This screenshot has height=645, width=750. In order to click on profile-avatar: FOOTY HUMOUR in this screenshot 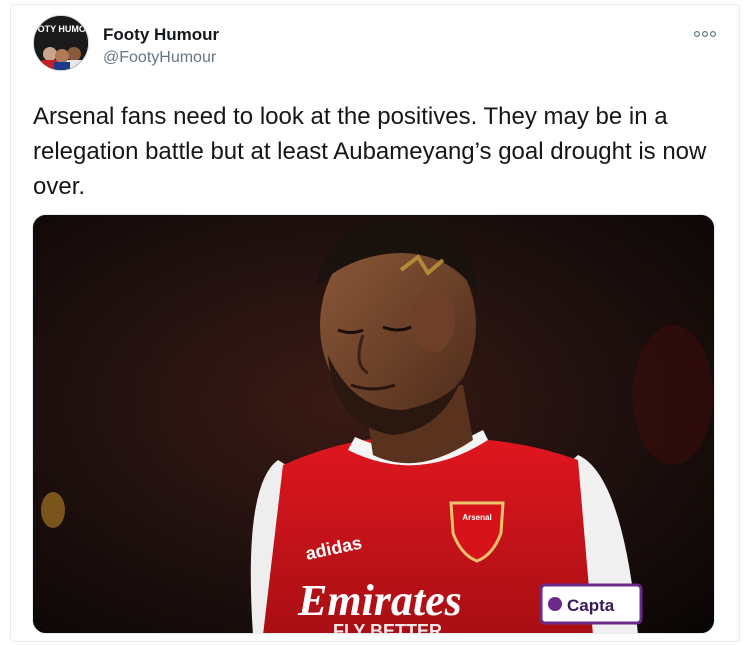, I will do `click(61, 43)`.